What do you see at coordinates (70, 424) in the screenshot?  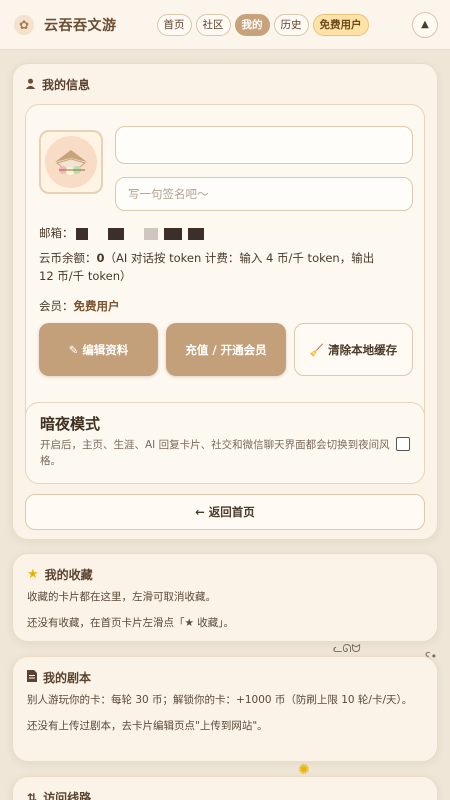 I see `dark-mode-title: 暗夜模式` at bounding box center [70, 424].